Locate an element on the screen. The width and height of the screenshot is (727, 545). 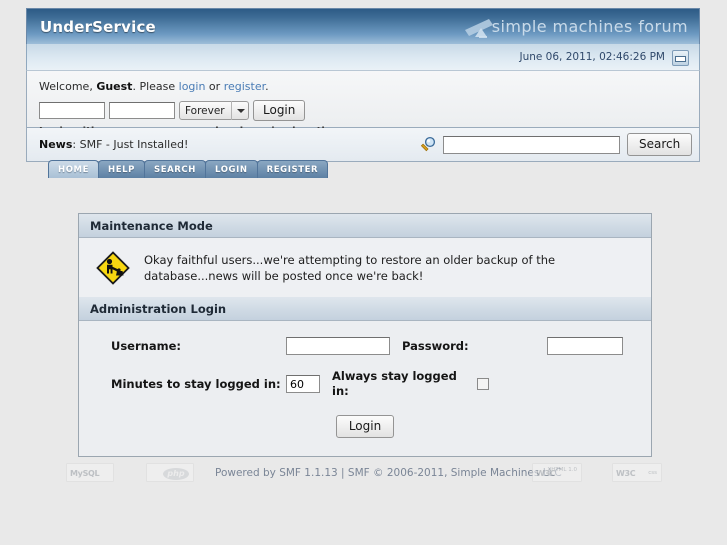
session-length-select: Forever is located at coordinates (214, 110).